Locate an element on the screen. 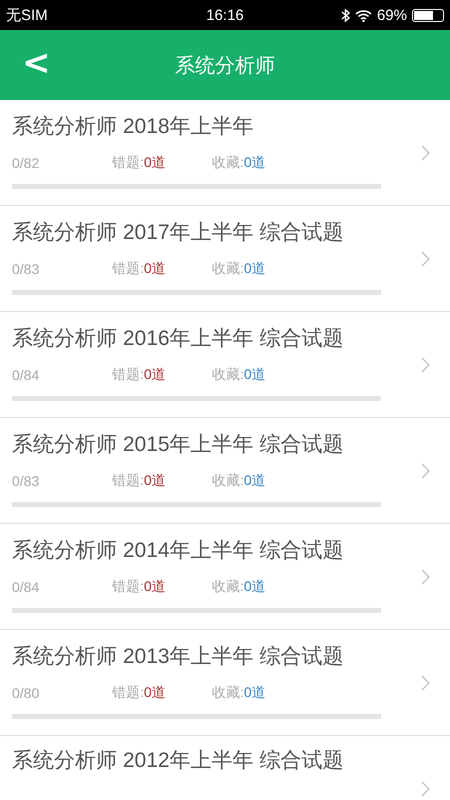 Image resolution: width=450 pixels, height=800 pixels. paper-item: 系统分析师 2012年上半年 综合试题 is located at coordinates (225, 768).